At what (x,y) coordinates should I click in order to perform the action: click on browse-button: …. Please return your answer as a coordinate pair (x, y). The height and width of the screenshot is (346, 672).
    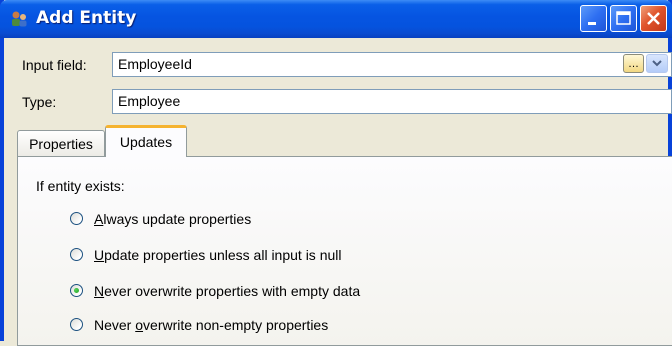
    Looking at the image, I should click on (633, 63).